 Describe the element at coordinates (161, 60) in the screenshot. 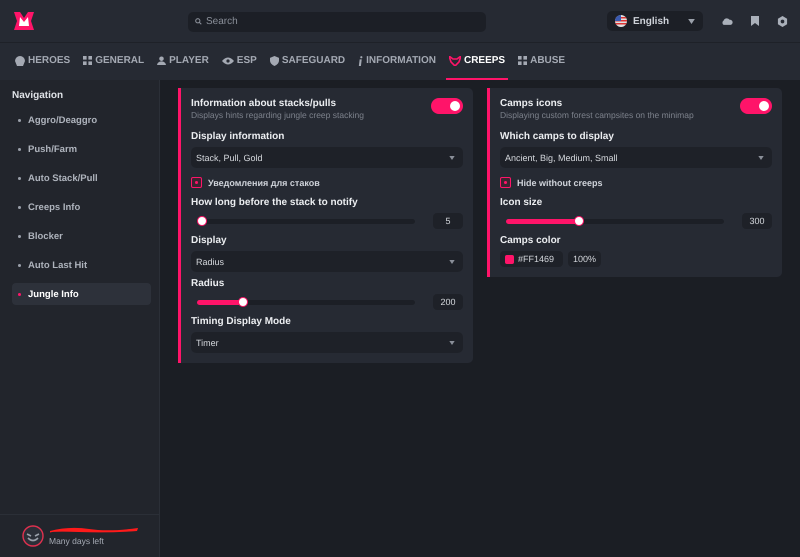

I see `person-icon` at that location.